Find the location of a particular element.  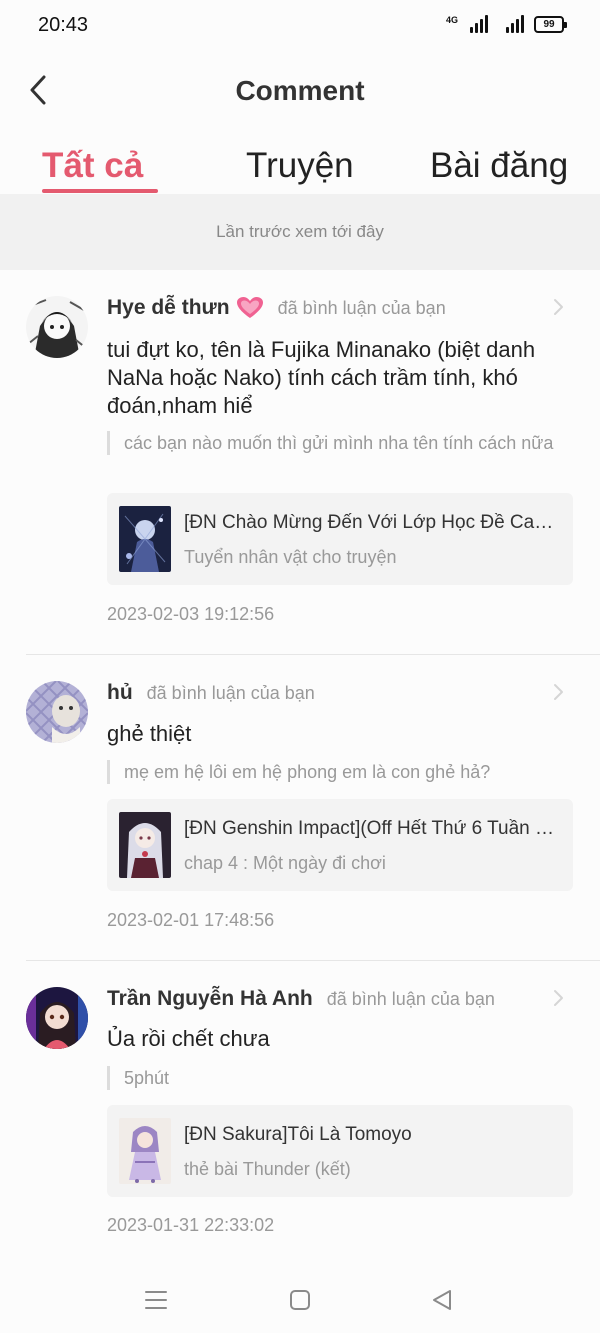

home-button is located at coordinates (300, 1300).